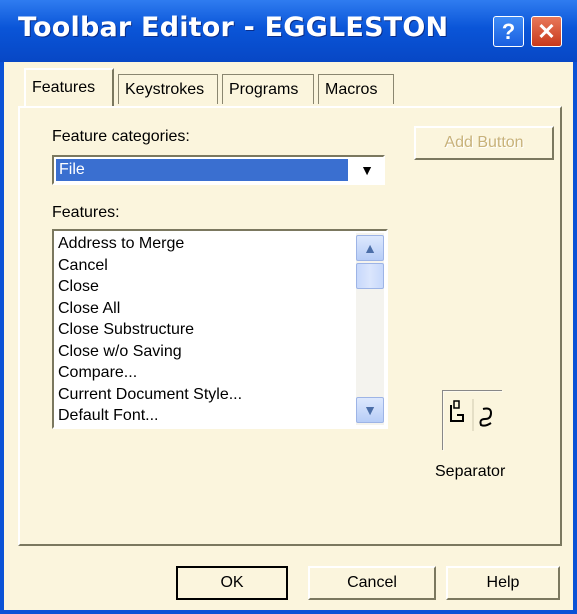  I want to click on scroll-up-icon: ▲, so click(370, 248).